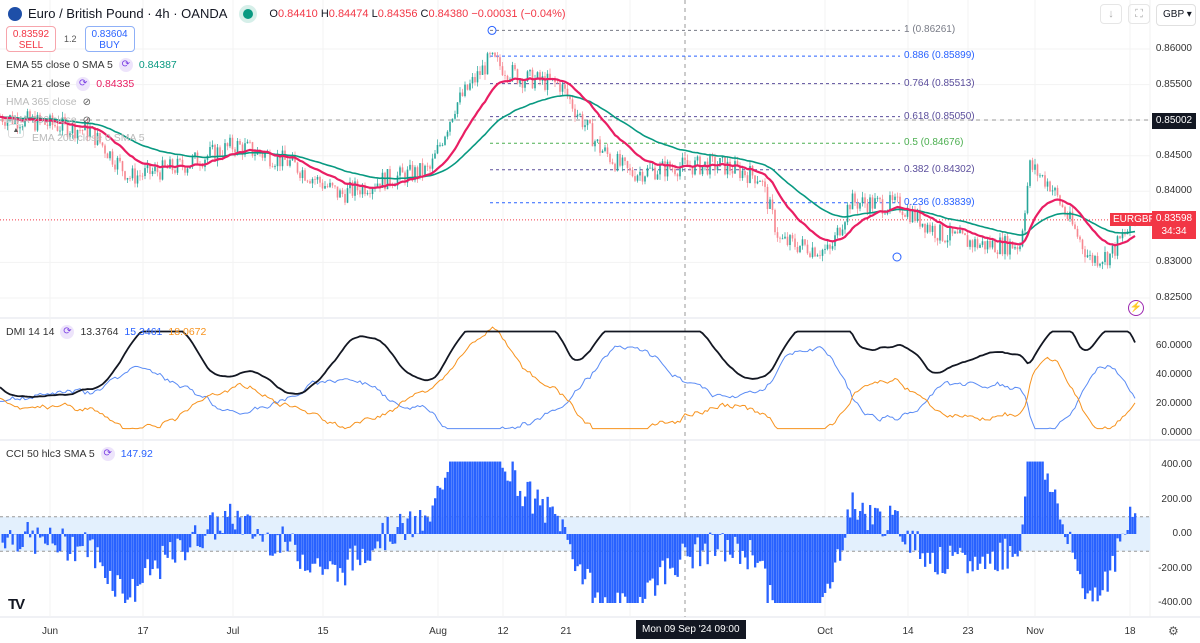 Image resolution: width=1200 pixels, height=643 pixels. What do you see at coordinates (127, 13) in the screenshot?
I see `symbol-title: Euro / British Pound · 4h · OANDA` at bounding box center [127, 13].